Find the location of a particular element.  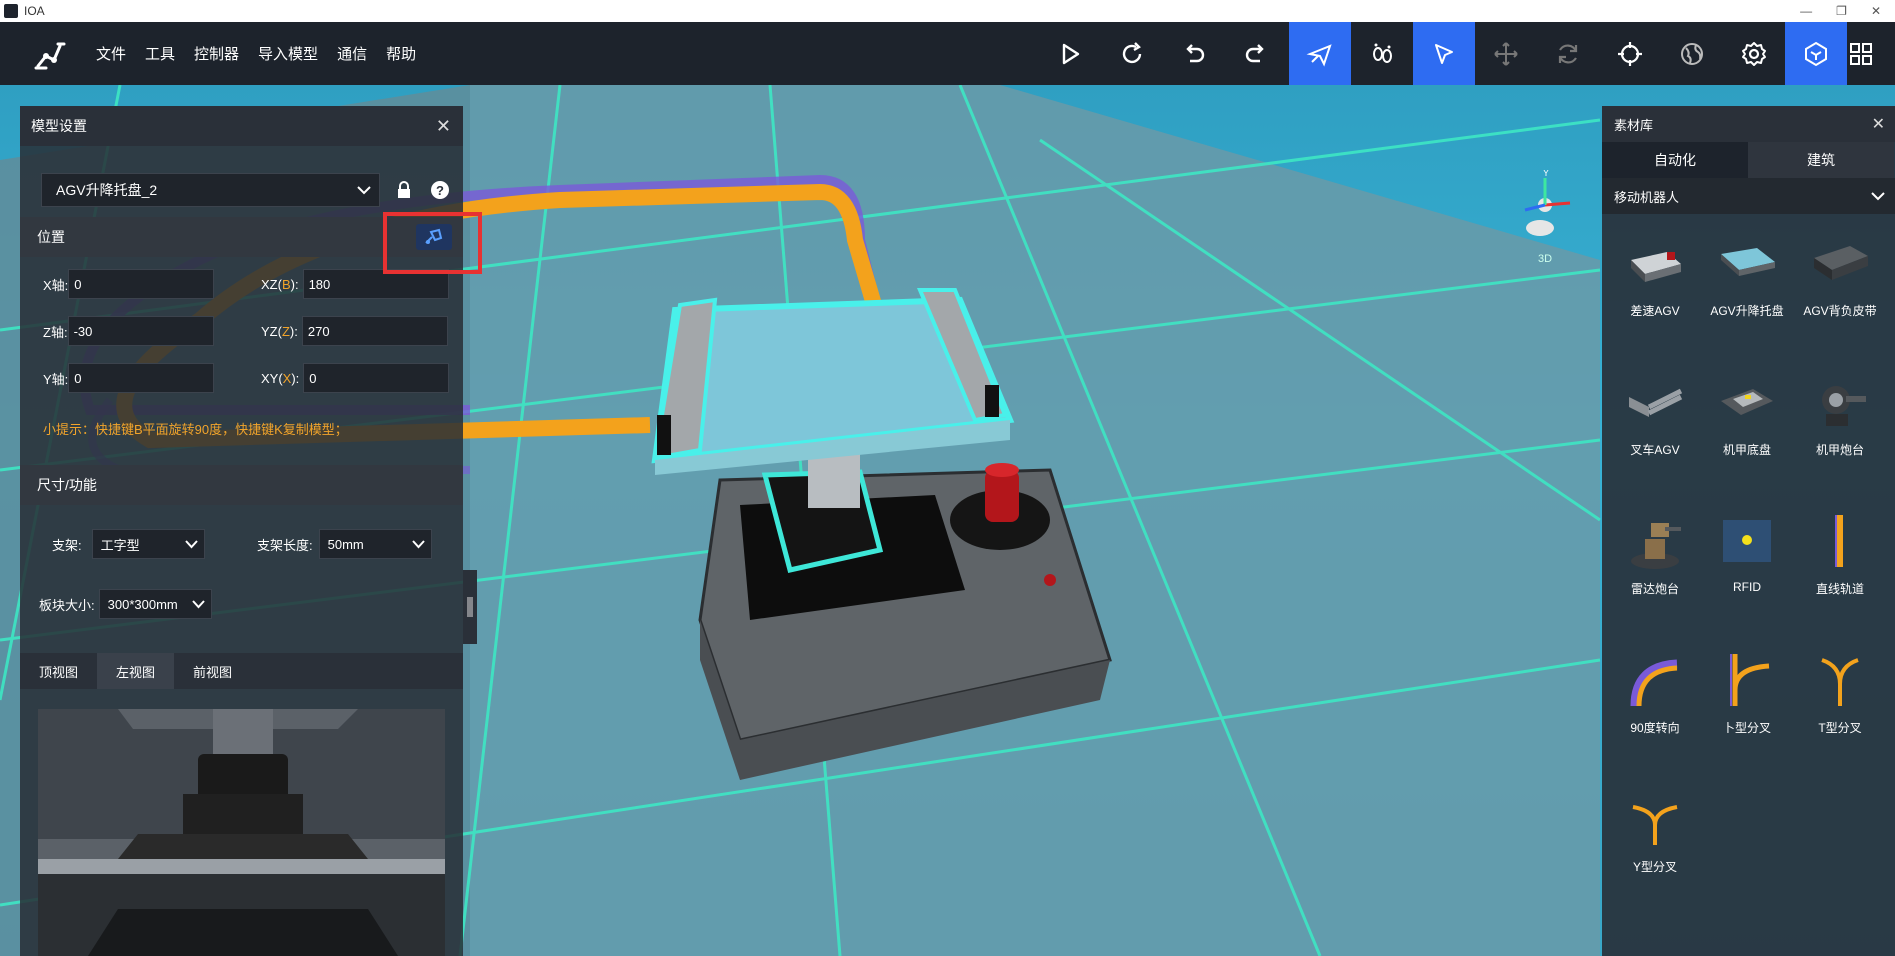

tab-left-view: 左视图 is located at coordinates (136, 671).